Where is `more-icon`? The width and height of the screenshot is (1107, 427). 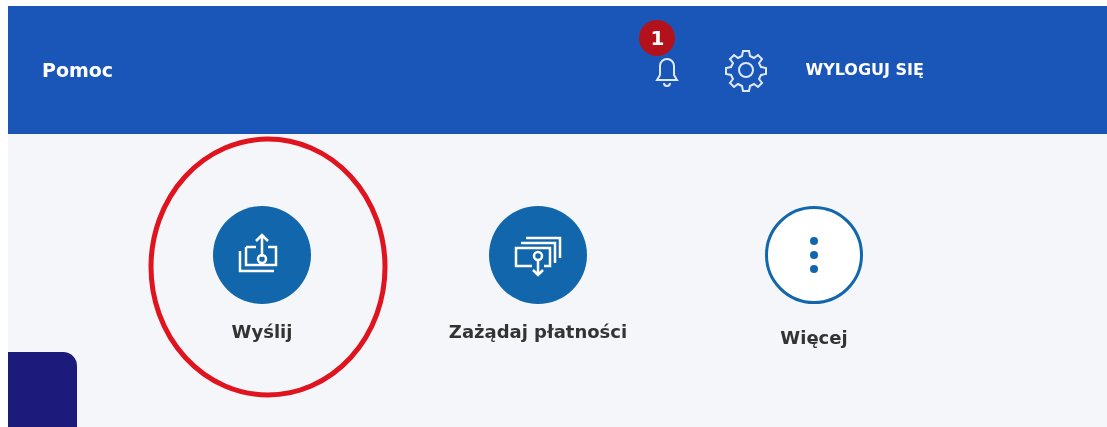
more-icon is located at coordinates (814, 255).